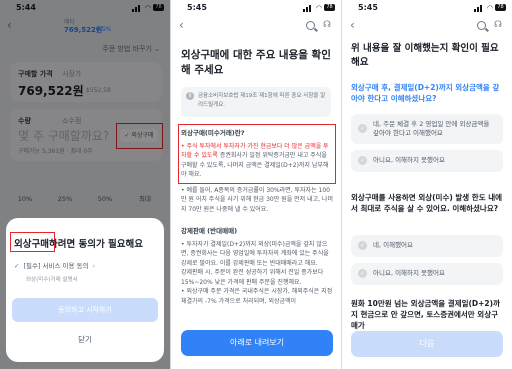 This screenshot has height=369, width=512. I want to click on consent-label: [필수] 서비스 이용 동의, so click(56, 266).